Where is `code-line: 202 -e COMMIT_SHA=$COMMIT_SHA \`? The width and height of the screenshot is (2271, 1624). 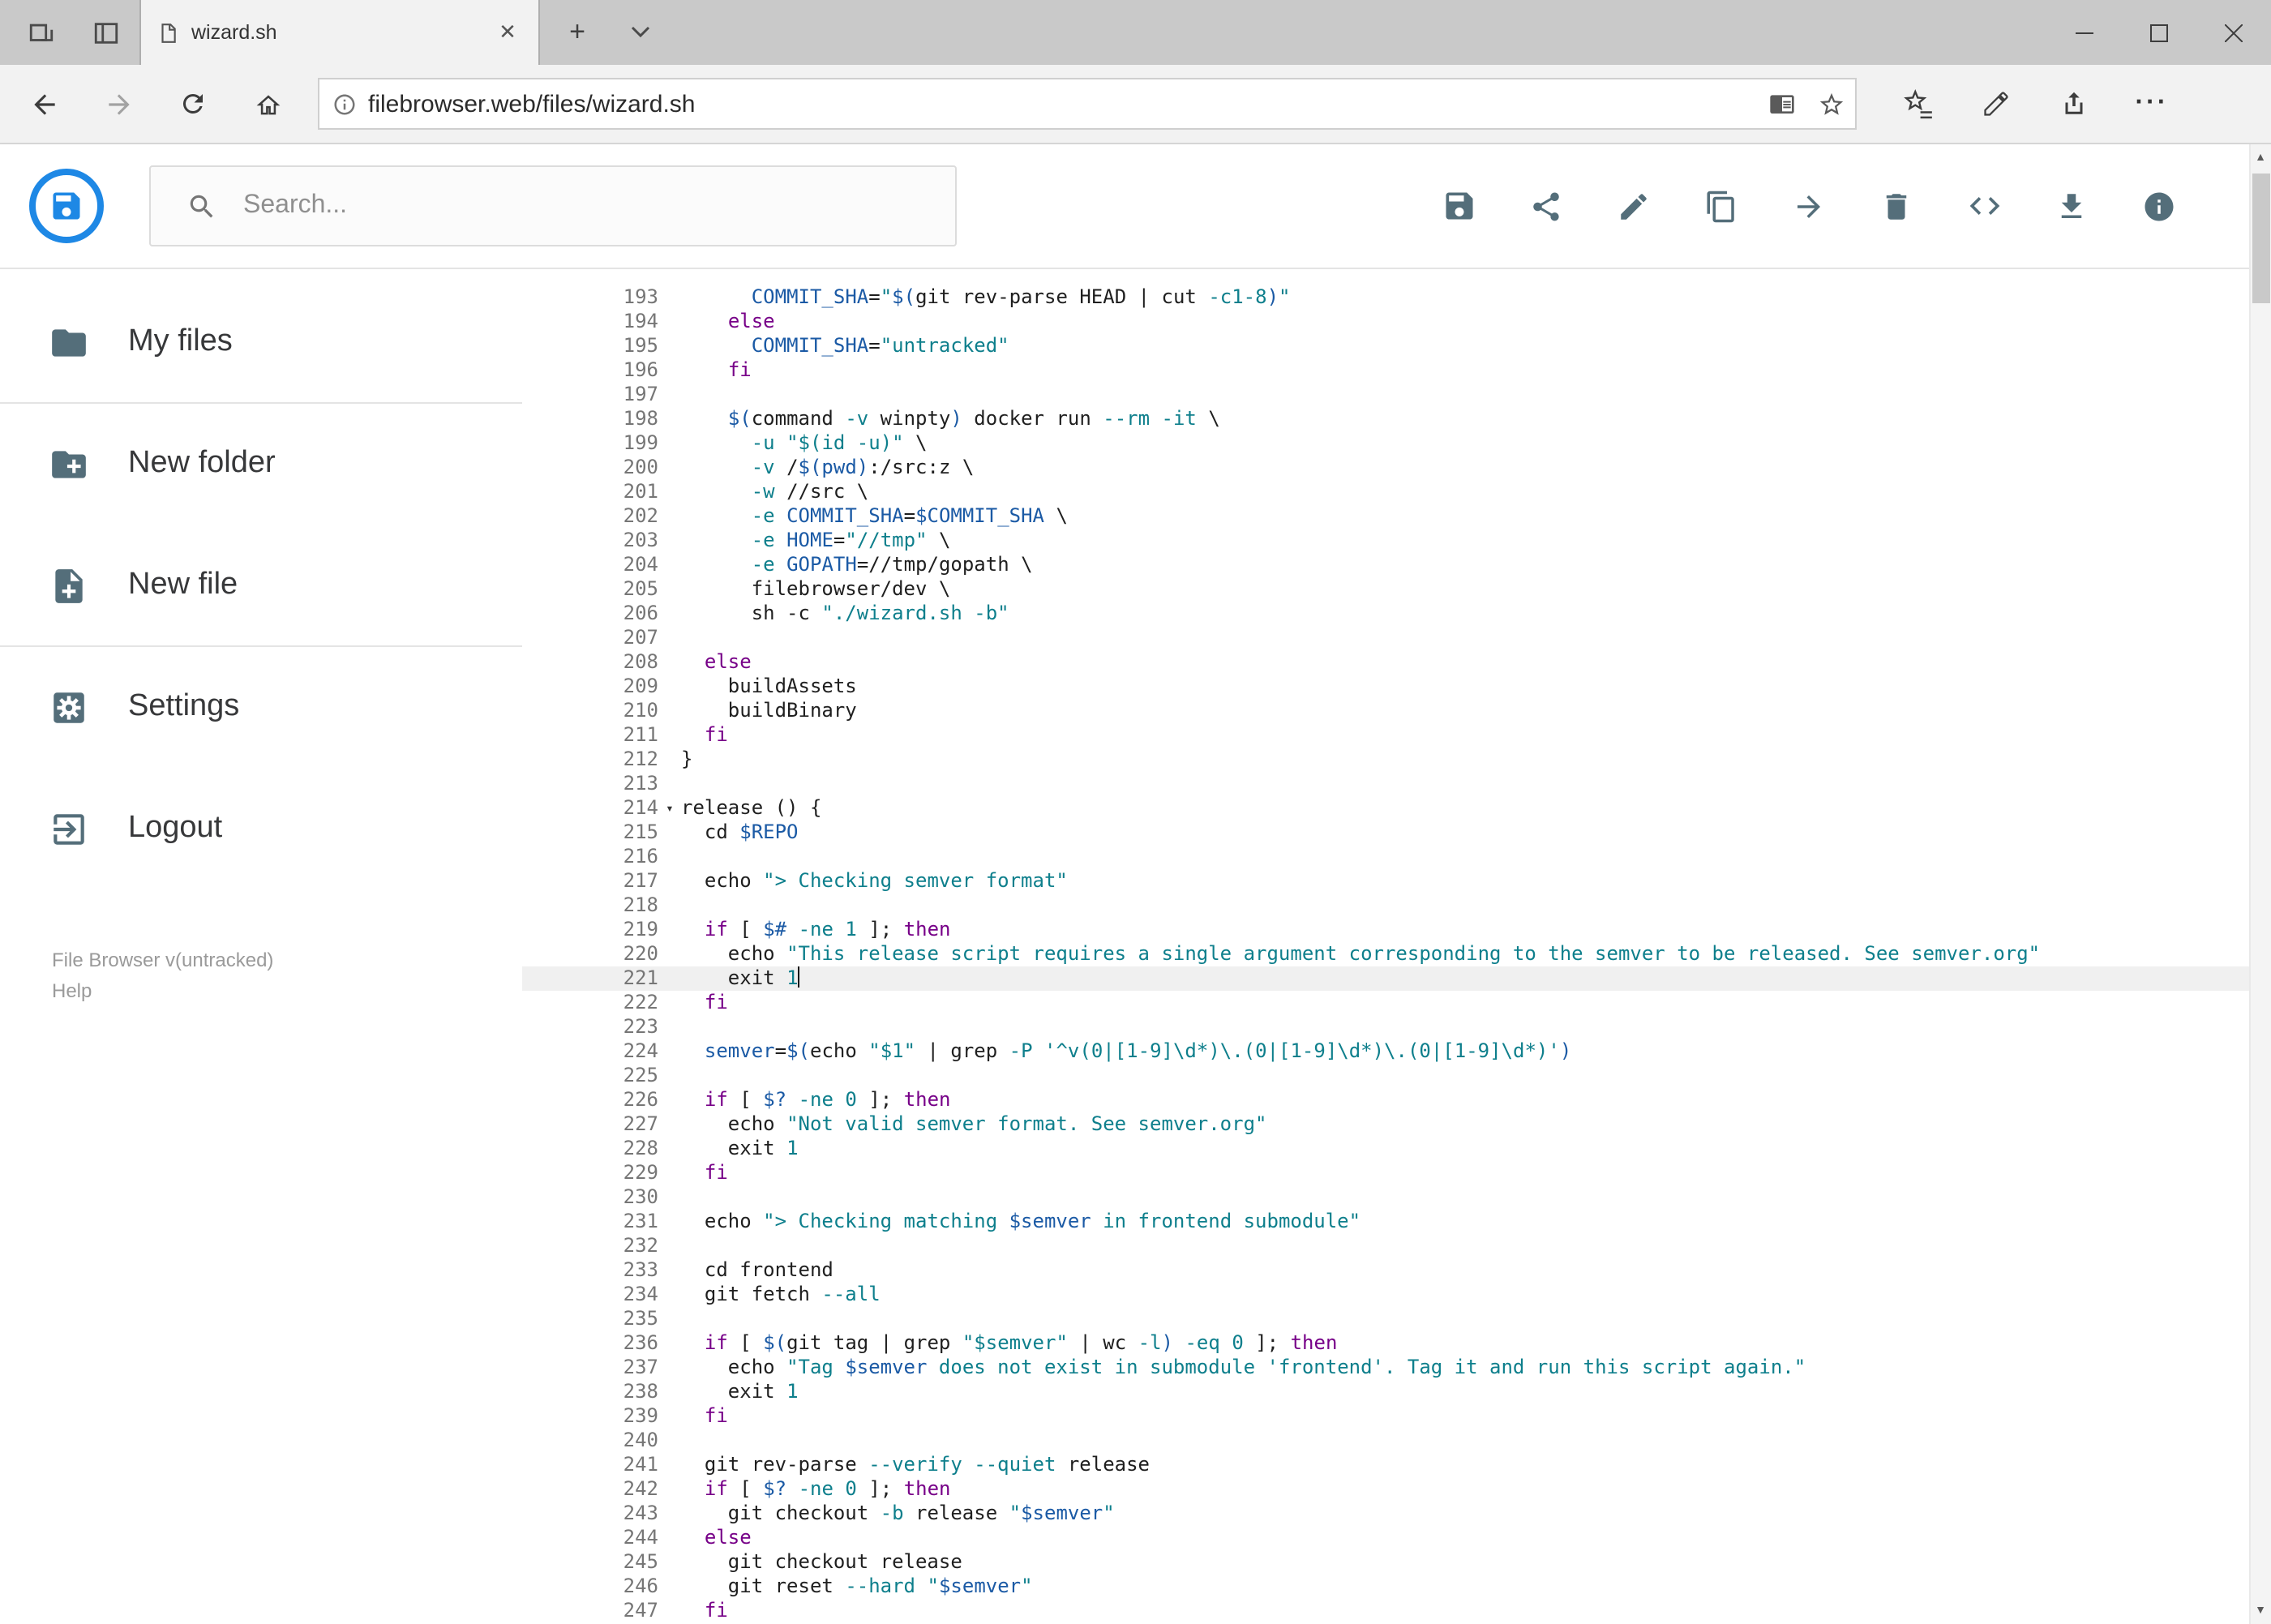 code-line: 202 -e COMMIT_SHA=$COMMIT_SHA \ is located at coordinates (1385, 517).